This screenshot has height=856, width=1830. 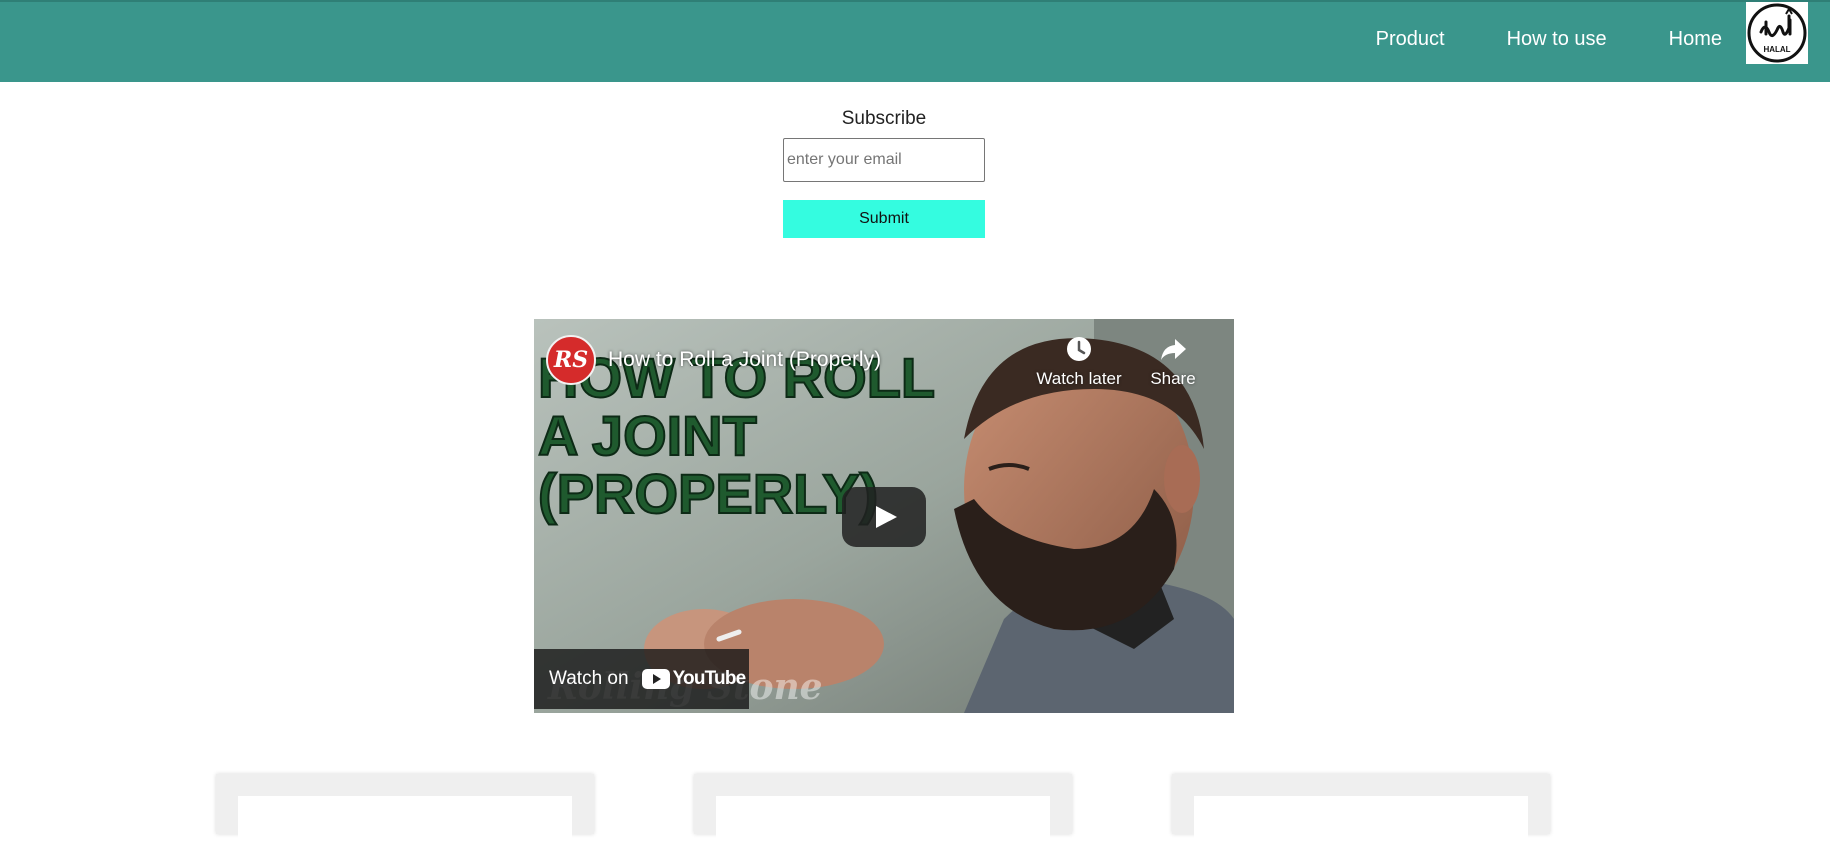 I want to click on nav-link-home: Home, so click(x=1695, y=39).